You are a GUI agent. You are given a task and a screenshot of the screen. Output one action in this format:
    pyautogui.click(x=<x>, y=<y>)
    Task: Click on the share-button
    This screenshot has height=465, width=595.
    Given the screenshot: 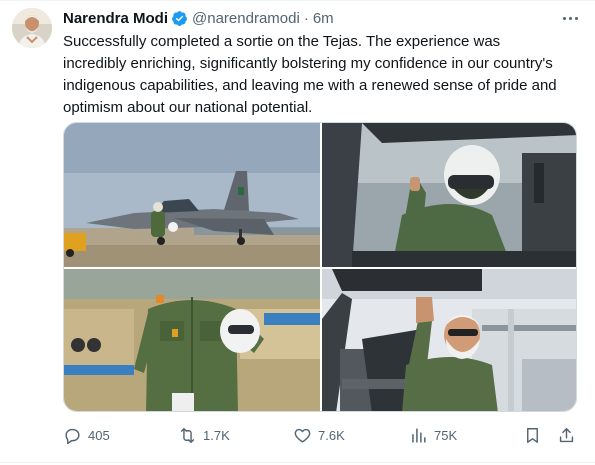 What is the action you would take?
    pyautogui.click(x=566, y=435)
    